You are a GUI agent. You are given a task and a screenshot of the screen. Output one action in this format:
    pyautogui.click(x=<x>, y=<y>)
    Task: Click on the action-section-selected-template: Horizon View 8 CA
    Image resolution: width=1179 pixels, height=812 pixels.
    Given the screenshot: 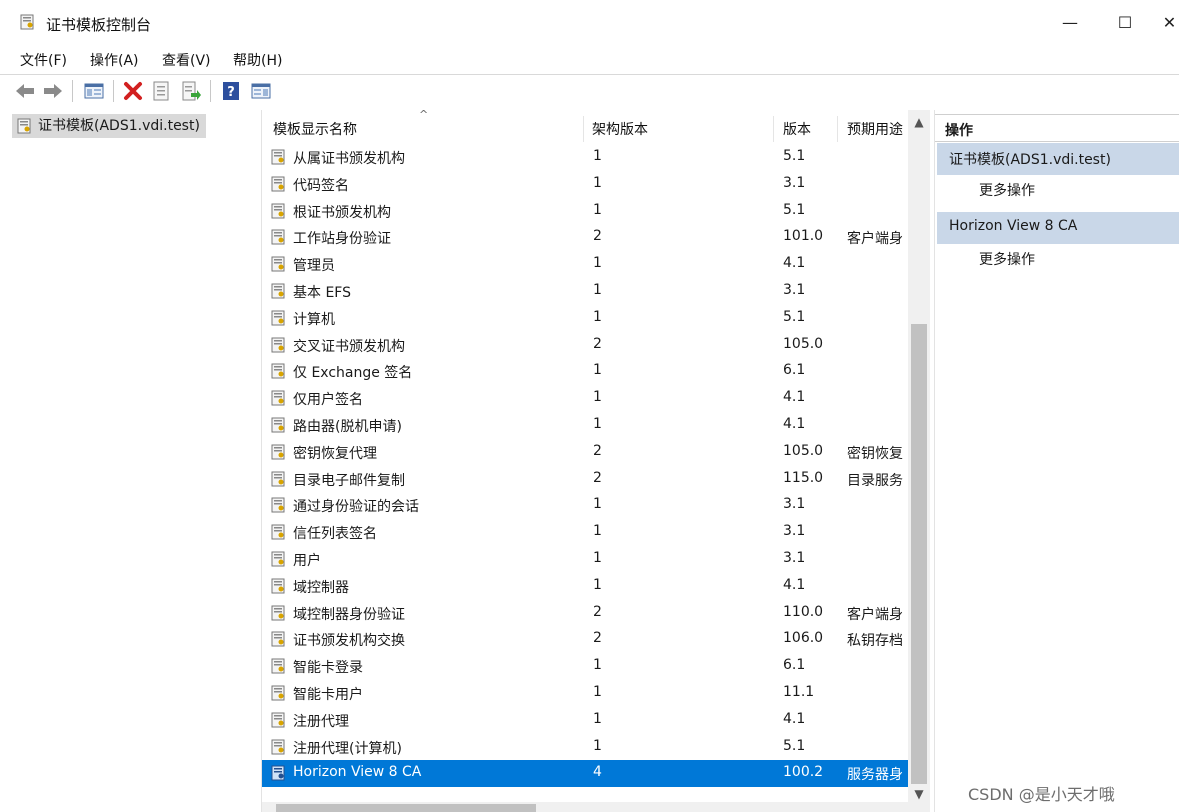 What is the action you would take?
    pyautogui.click(x=1058, y=228)
    